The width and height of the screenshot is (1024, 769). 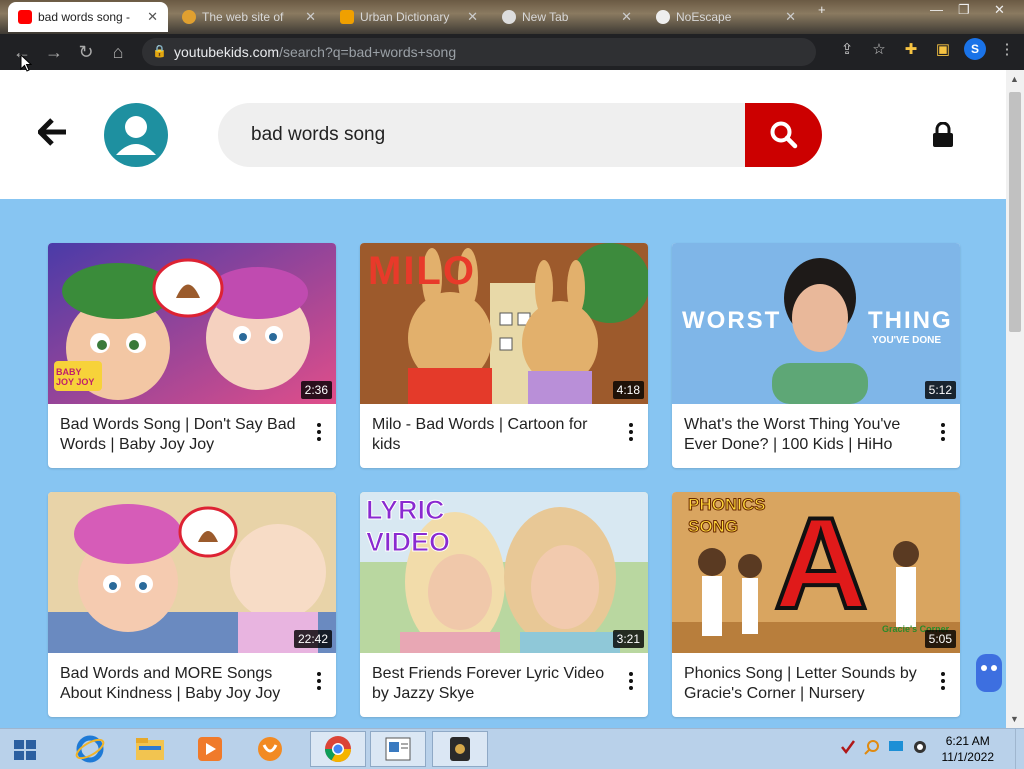 I want to click on thumbnail-text: LYRIC, so click(x=406, y=510).